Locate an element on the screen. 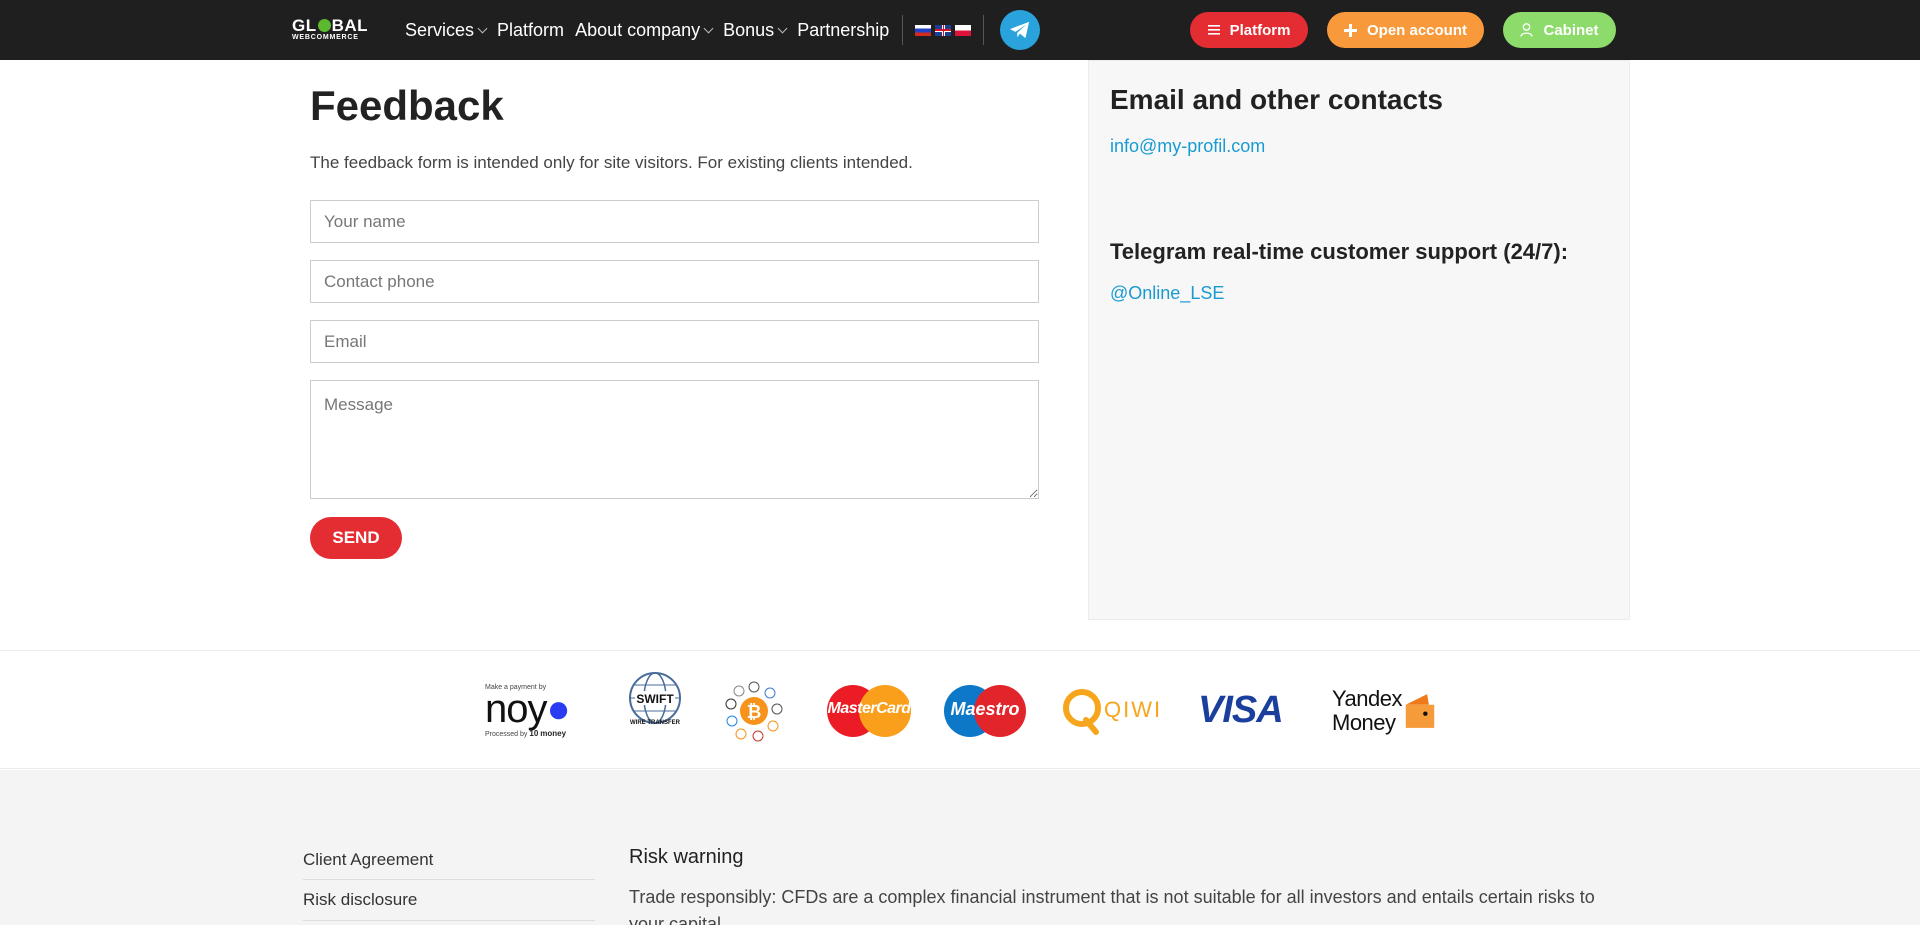 This screenshot has width=1920, height=925. user-icon is located at coordinates (1527, 30).